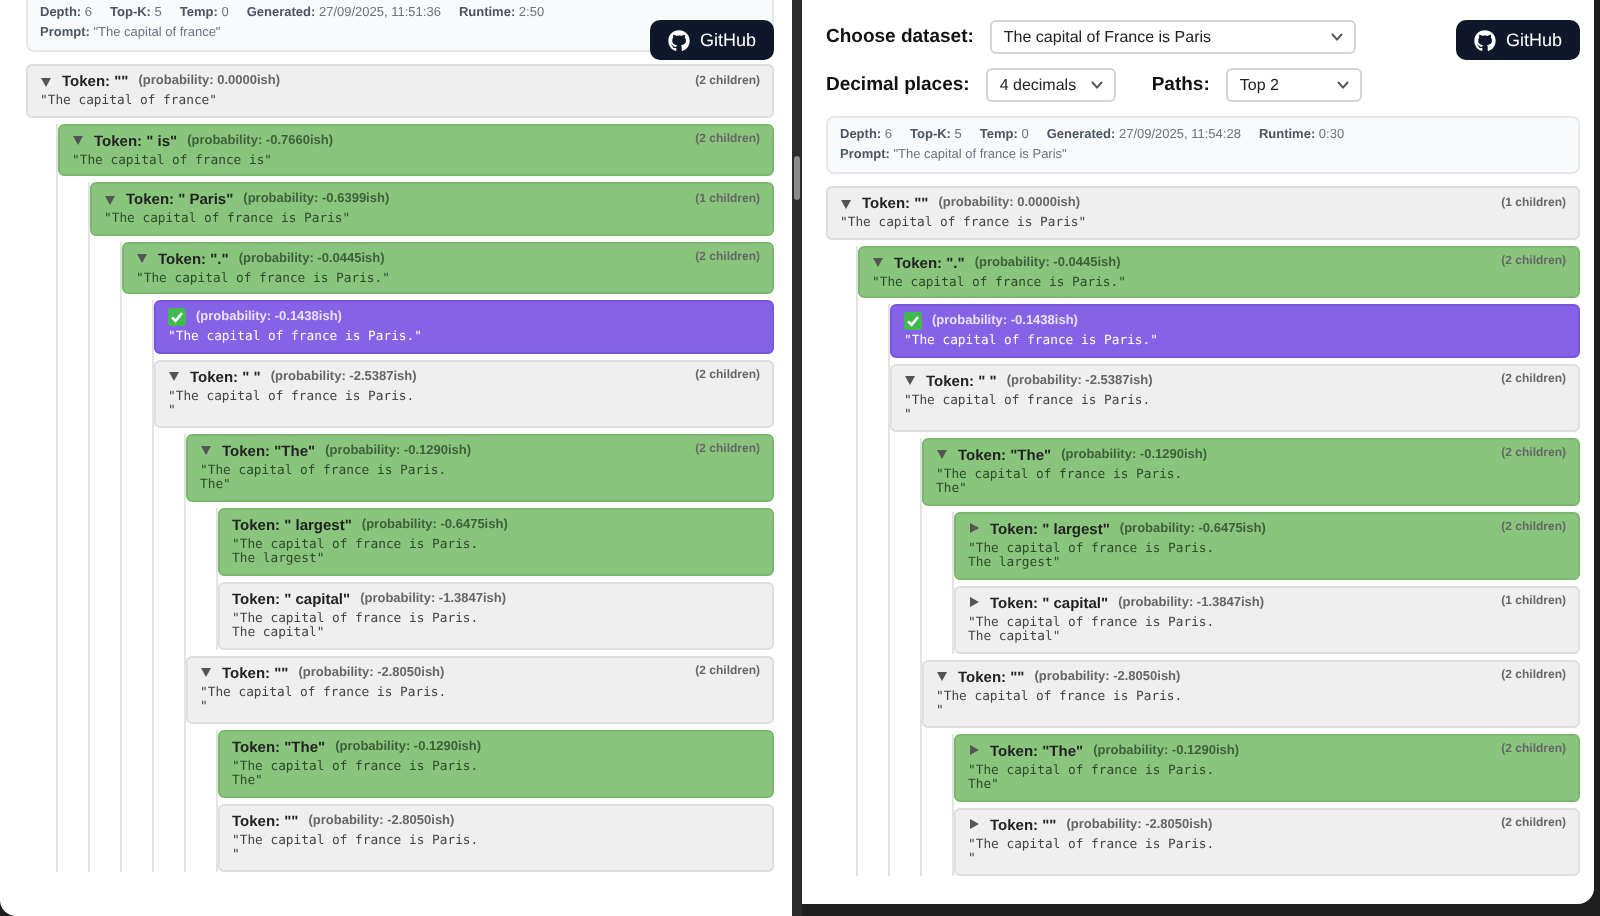  I want to click on scrollbar-thumb, so click(797, 178).